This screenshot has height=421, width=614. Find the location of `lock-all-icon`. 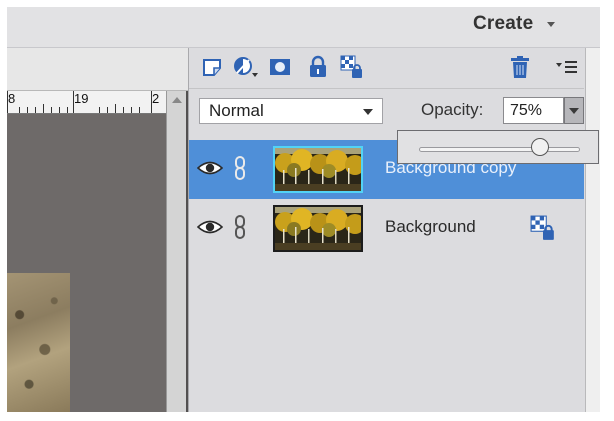

lock-all-icon is located at coordinates (318, 67).